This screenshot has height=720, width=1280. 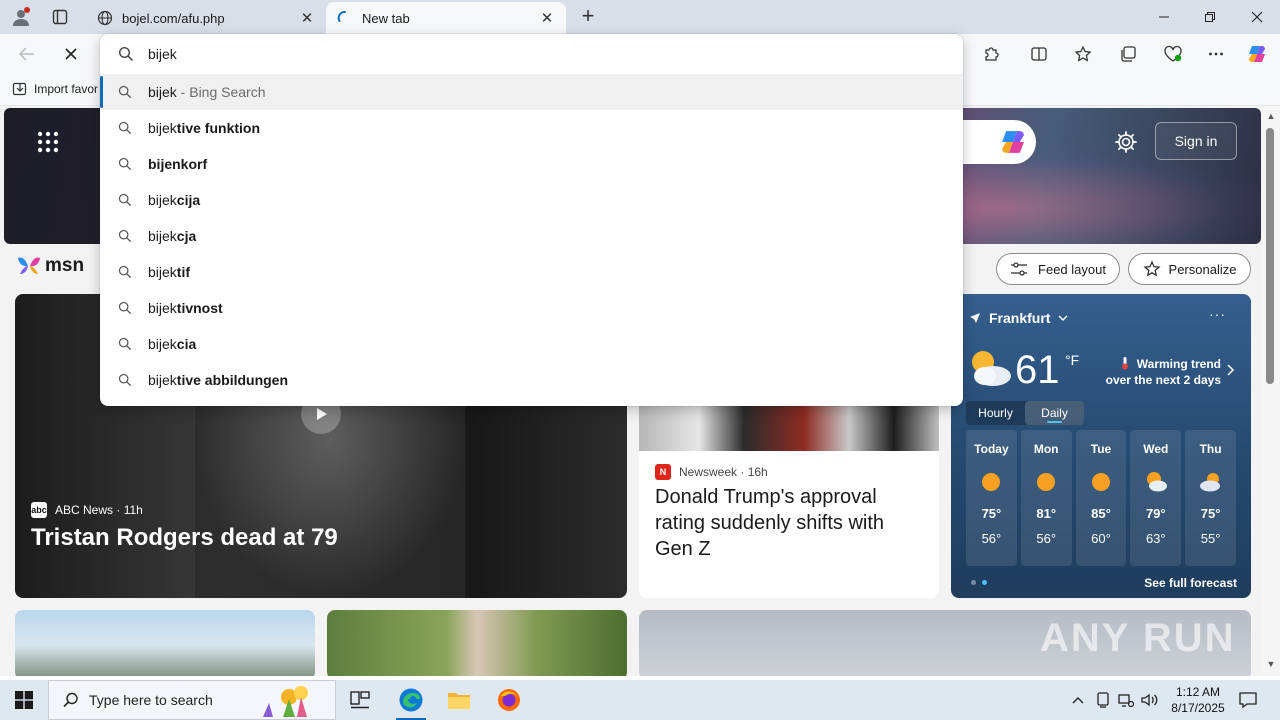 I want to click on sliders-icon, so click(x=1019, y=269).